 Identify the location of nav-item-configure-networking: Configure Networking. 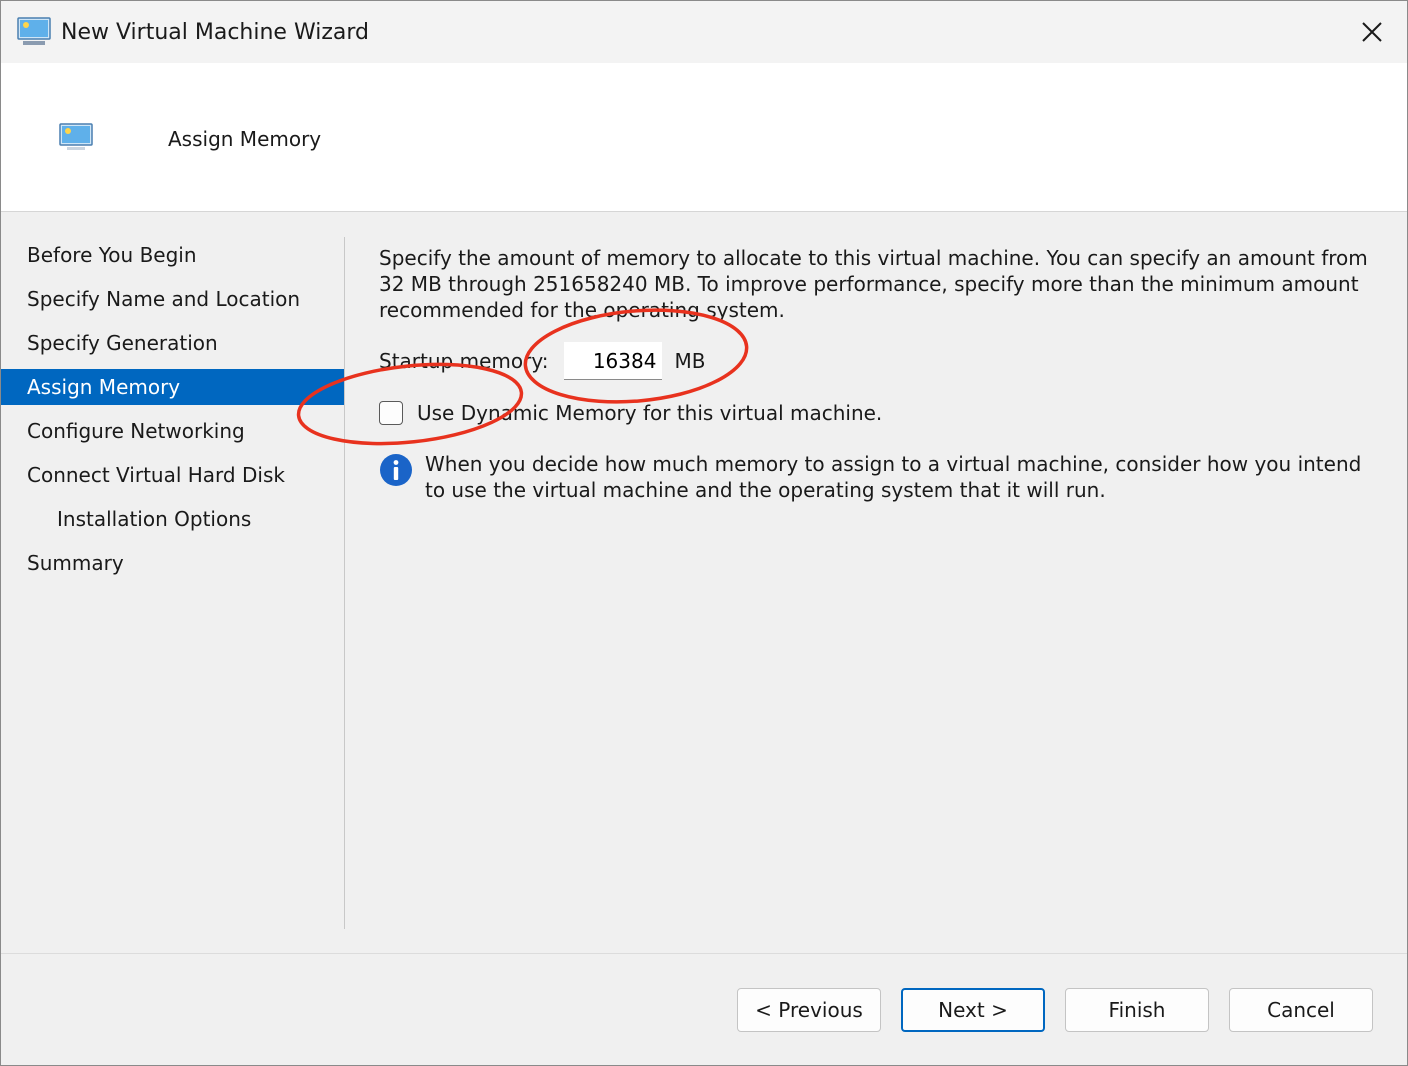
(172, 431).